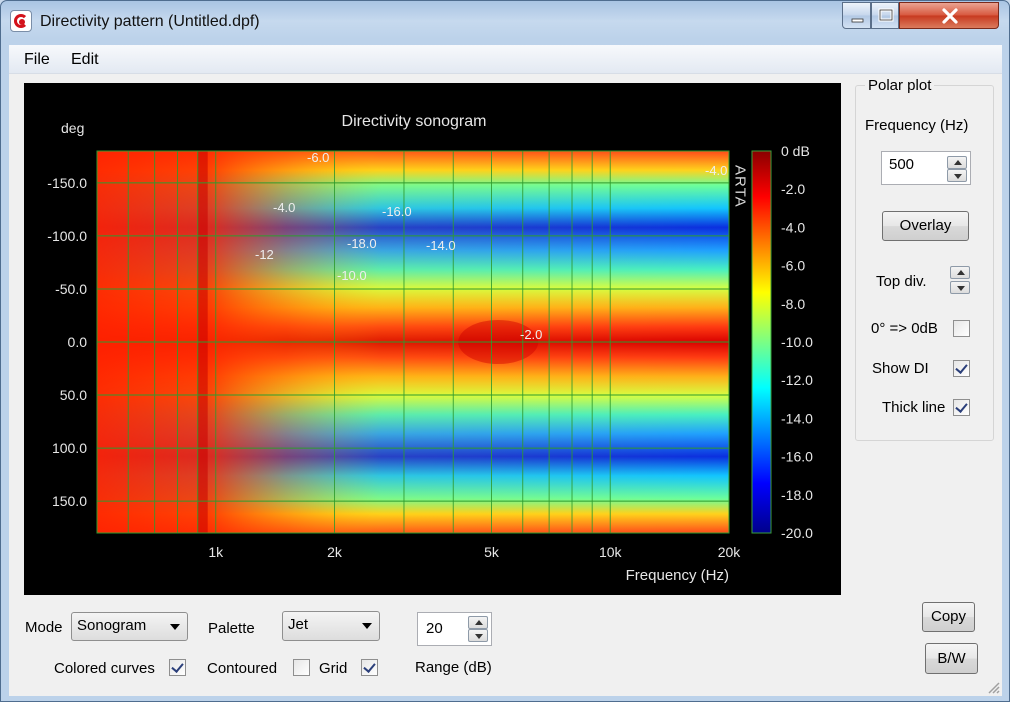 Image resolution: width=1010 pixels, height=702 pixels. Describe the element at coordinates (795, 151) in the screenshot. I see `colorbar-tick-label: 0 dB` at that location.